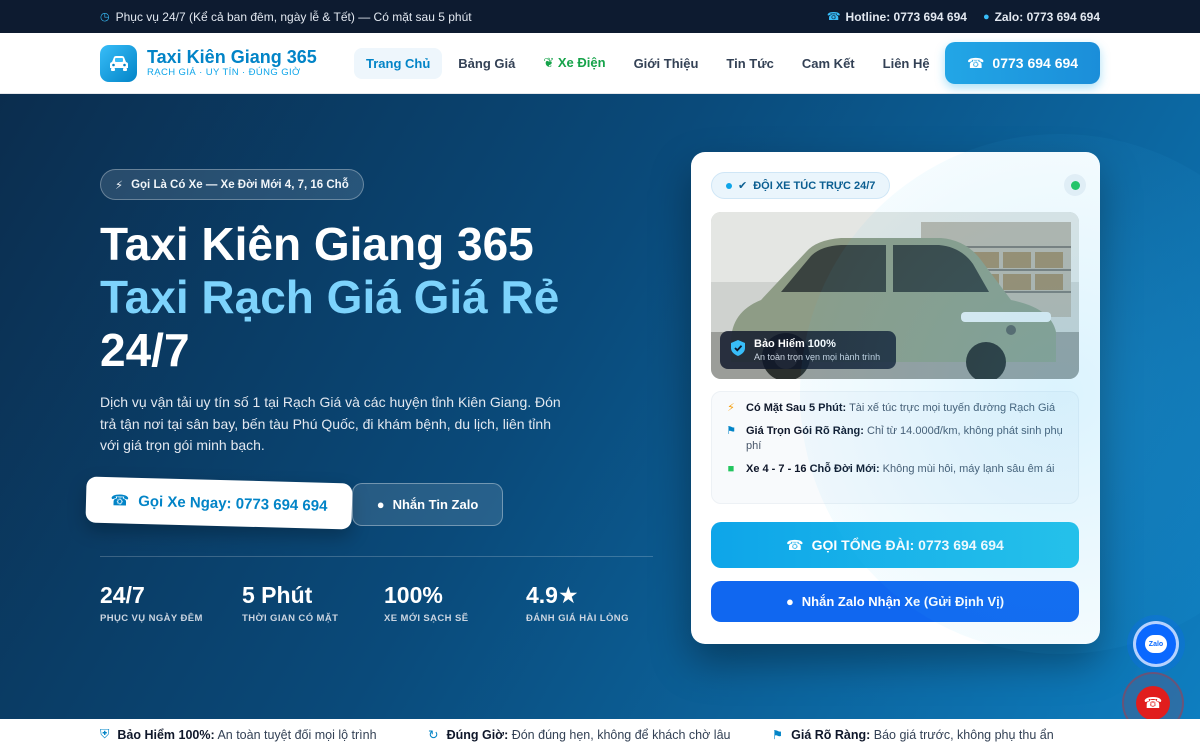 Image resolution: width=1200 pixels, height=750 pixels. I want to click on zalo-location-button: ● Nhắn Zalo Nhận Xe (Gửi Định Vị), so click(895, 601).